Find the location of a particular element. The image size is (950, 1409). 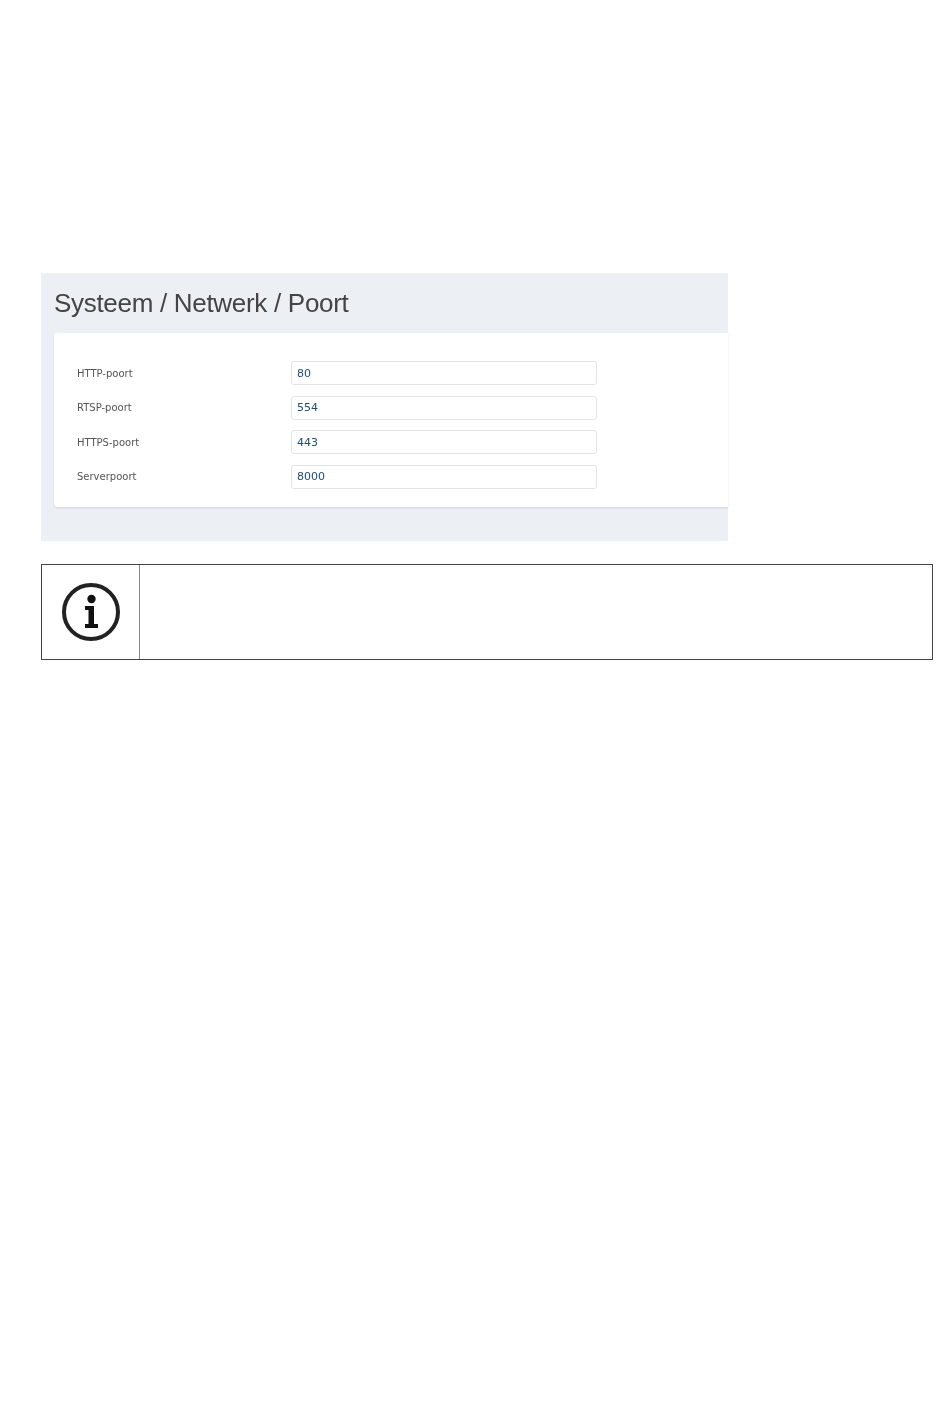

field-label: RTSP-poort is located at coordinates (105, 408).